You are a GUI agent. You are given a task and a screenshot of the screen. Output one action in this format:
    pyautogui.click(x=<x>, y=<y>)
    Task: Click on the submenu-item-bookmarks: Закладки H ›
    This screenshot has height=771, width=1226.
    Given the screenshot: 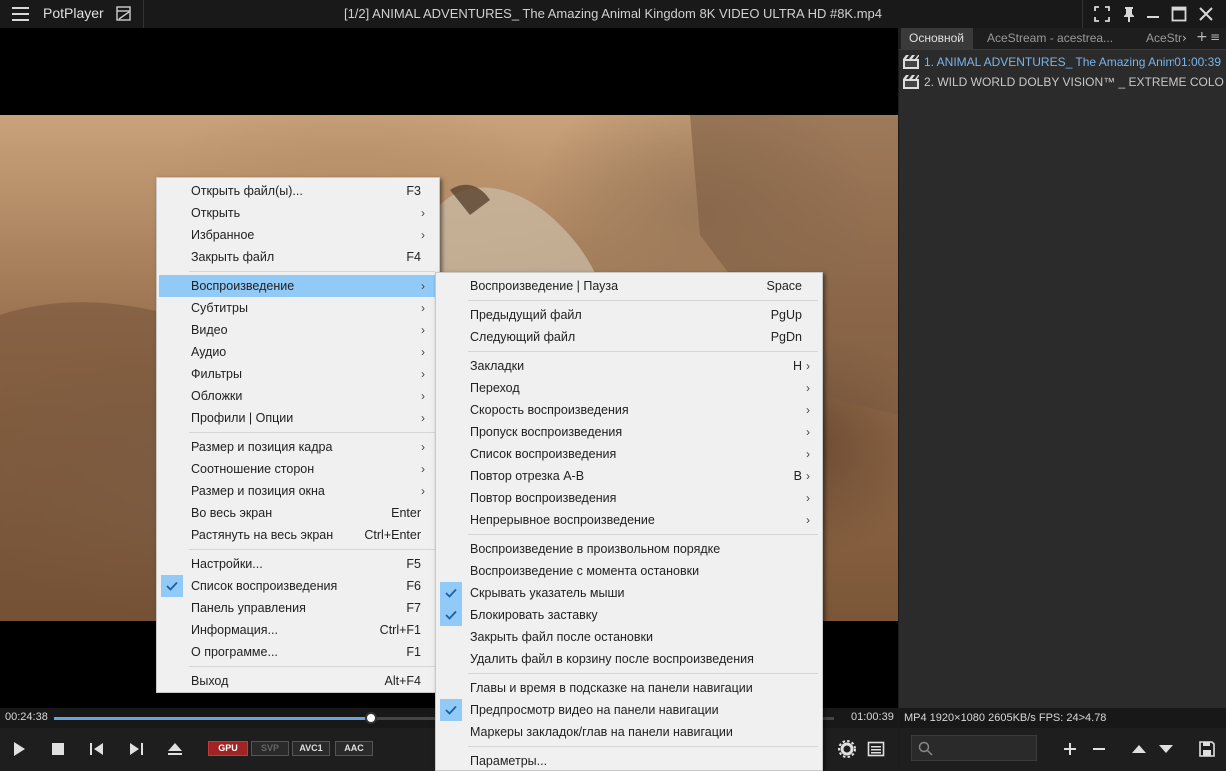 What is the action you would take?
    pyautogui.click(x=629, y=366)
    